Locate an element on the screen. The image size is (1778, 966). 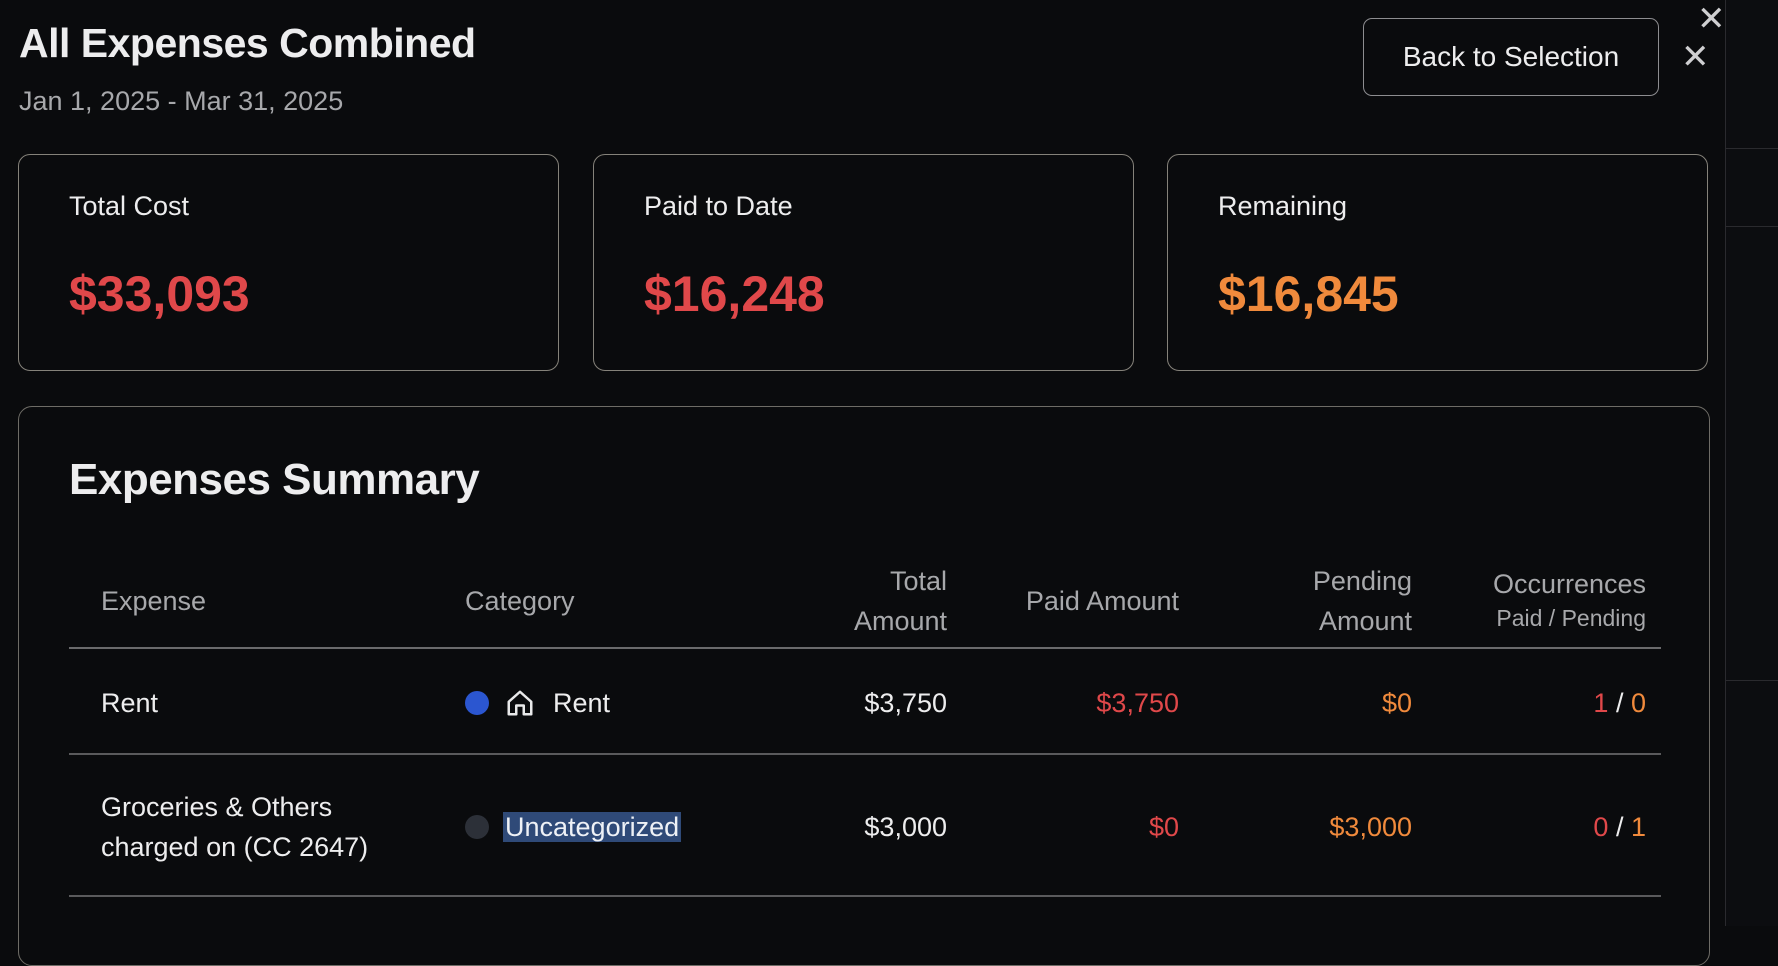
total-amount: $3,000 is located at coordinates (905, 827).